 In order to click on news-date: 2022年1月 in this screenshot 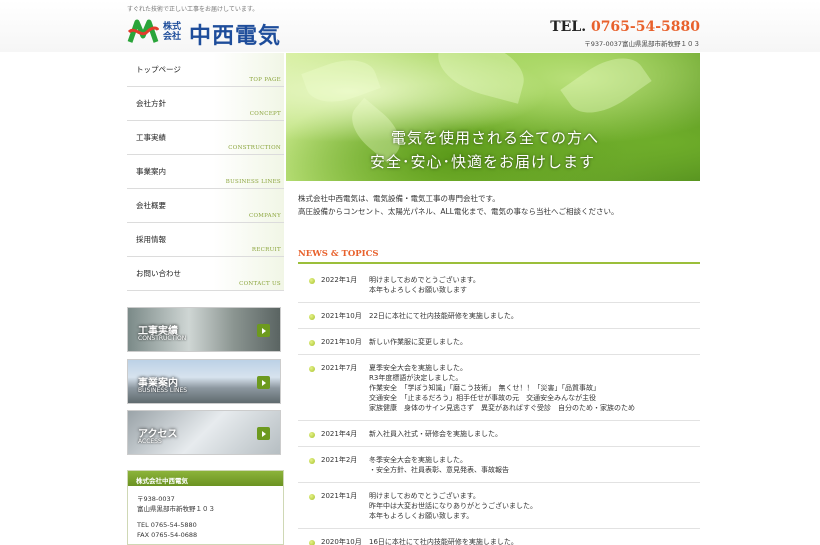, I will do `click(339, 280)`.